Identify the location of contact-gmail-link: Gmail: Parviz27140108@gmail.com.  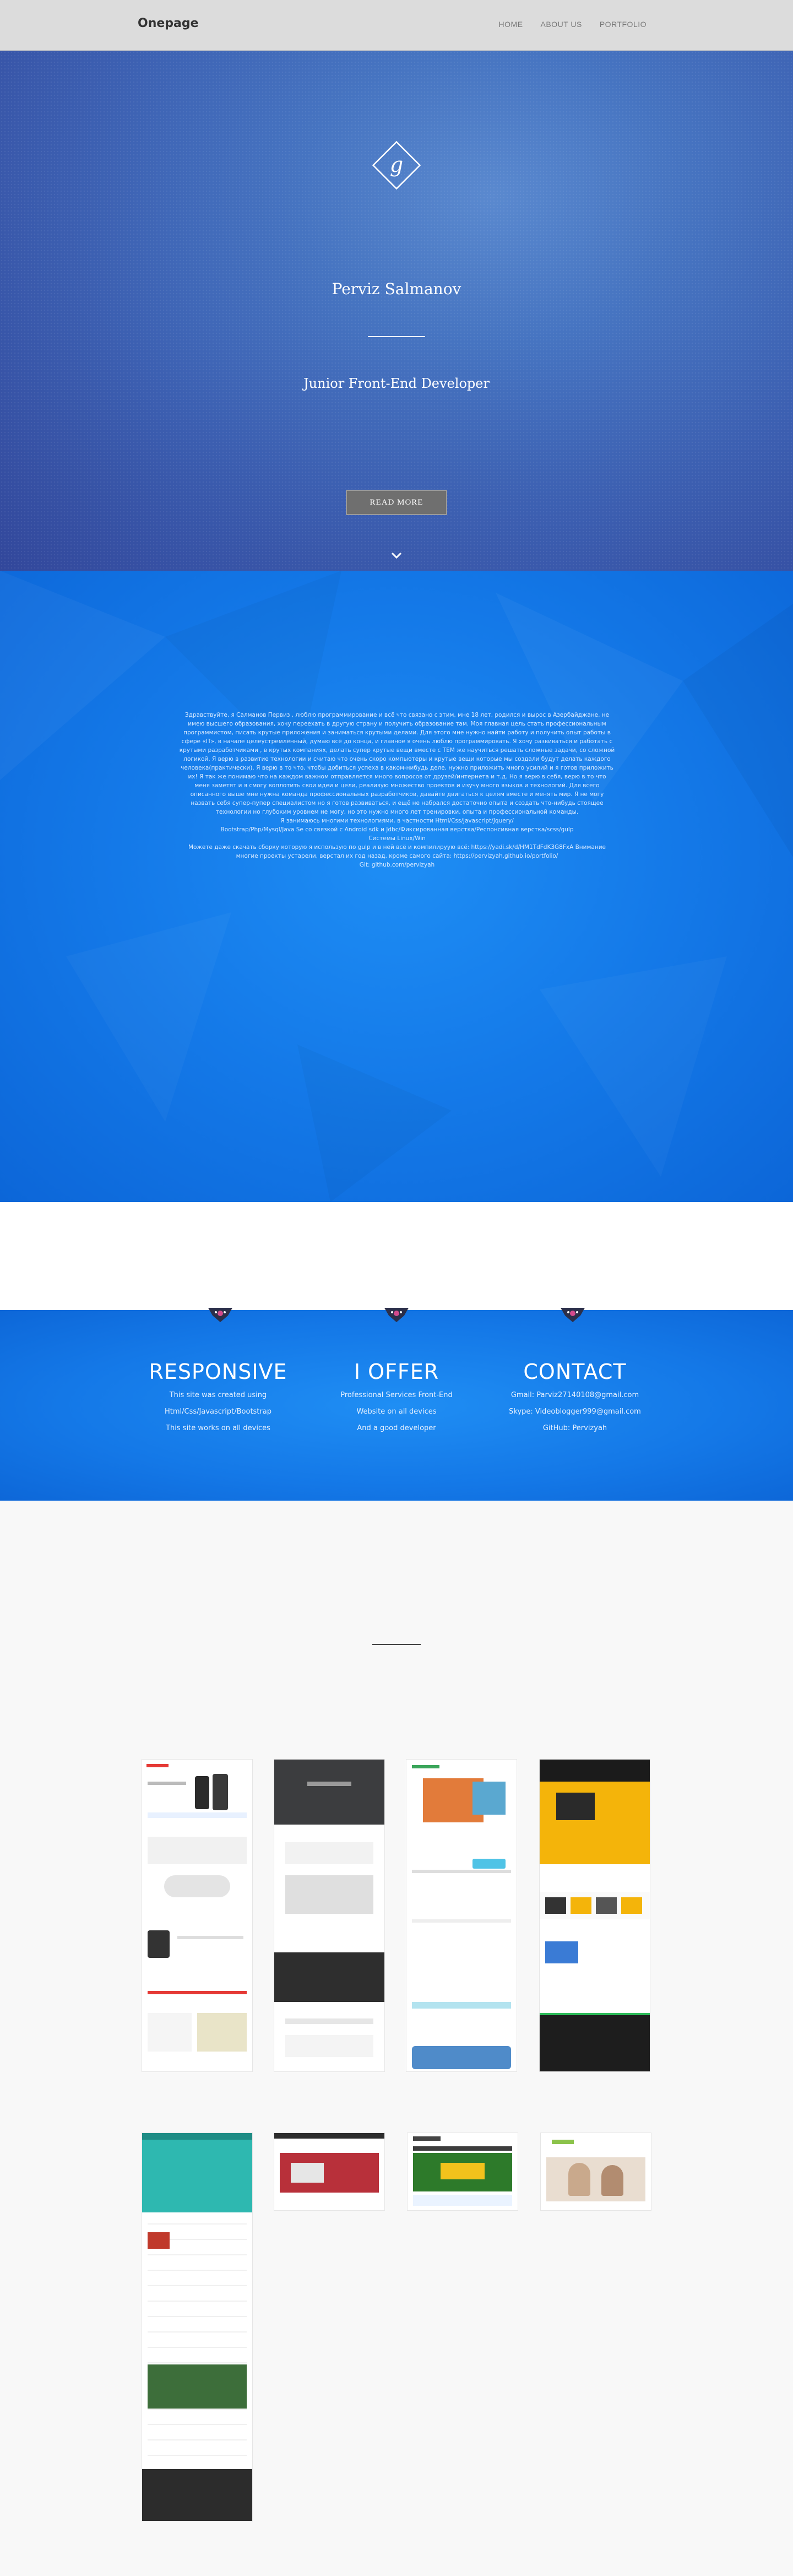
(575, 1395).